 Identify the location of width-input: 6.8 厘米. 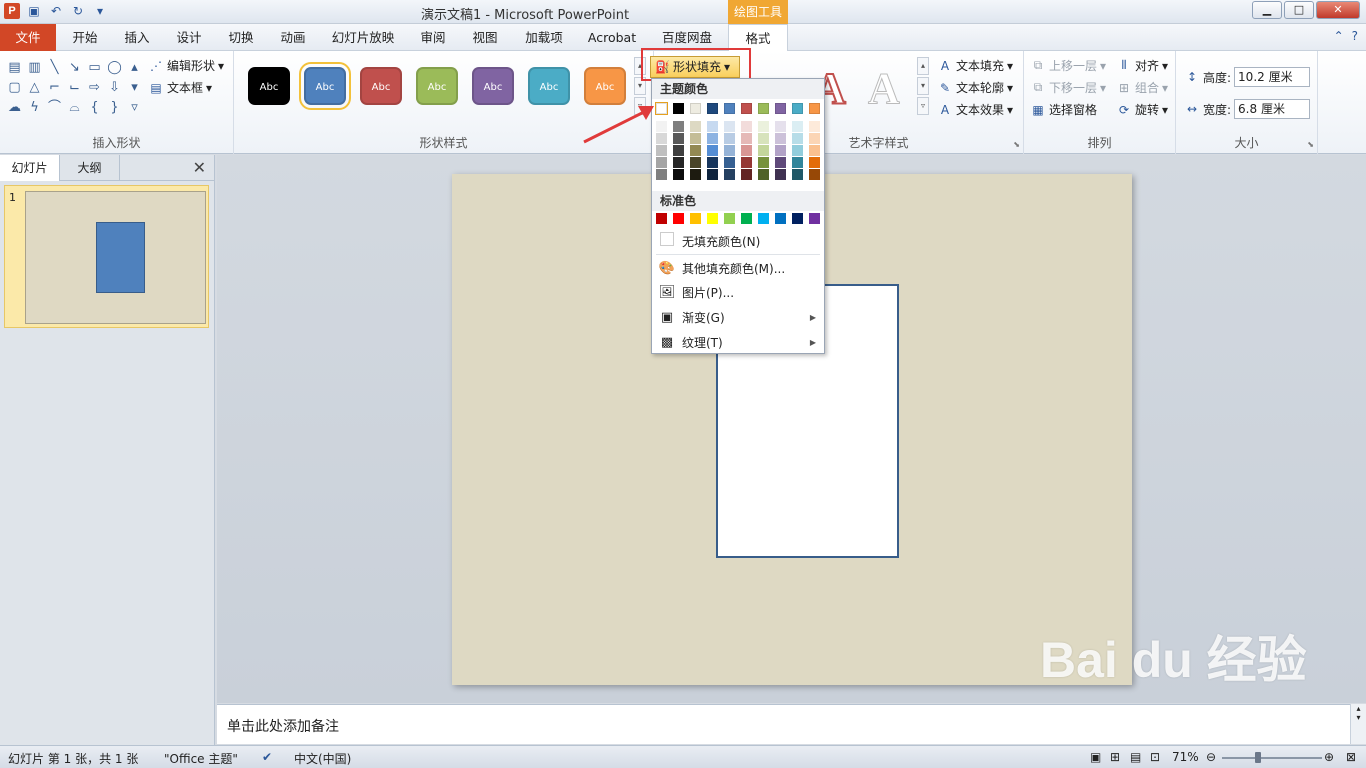
(1272, 109).